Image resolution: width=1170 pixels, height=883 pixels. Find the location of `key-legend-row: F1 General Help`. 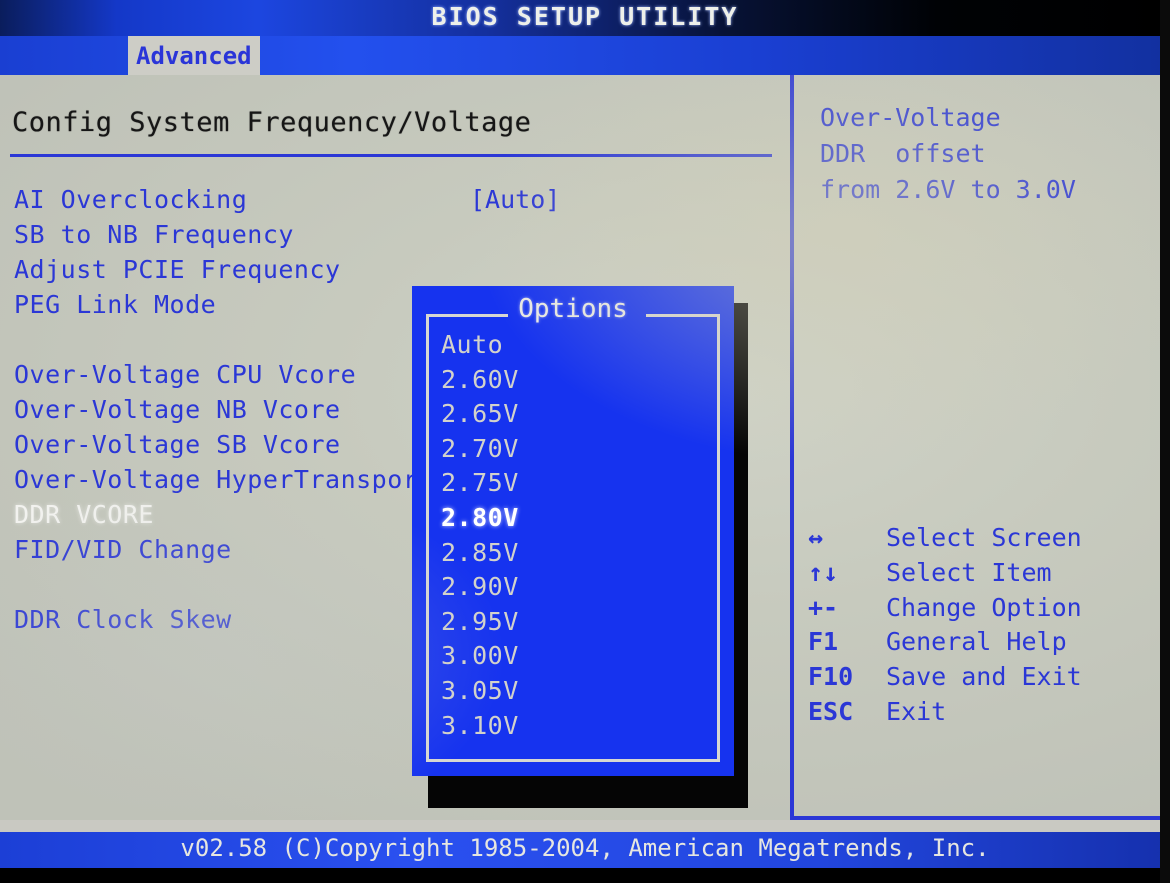

key-legend-row: F1 General Help is located at coordinates (982, 644).